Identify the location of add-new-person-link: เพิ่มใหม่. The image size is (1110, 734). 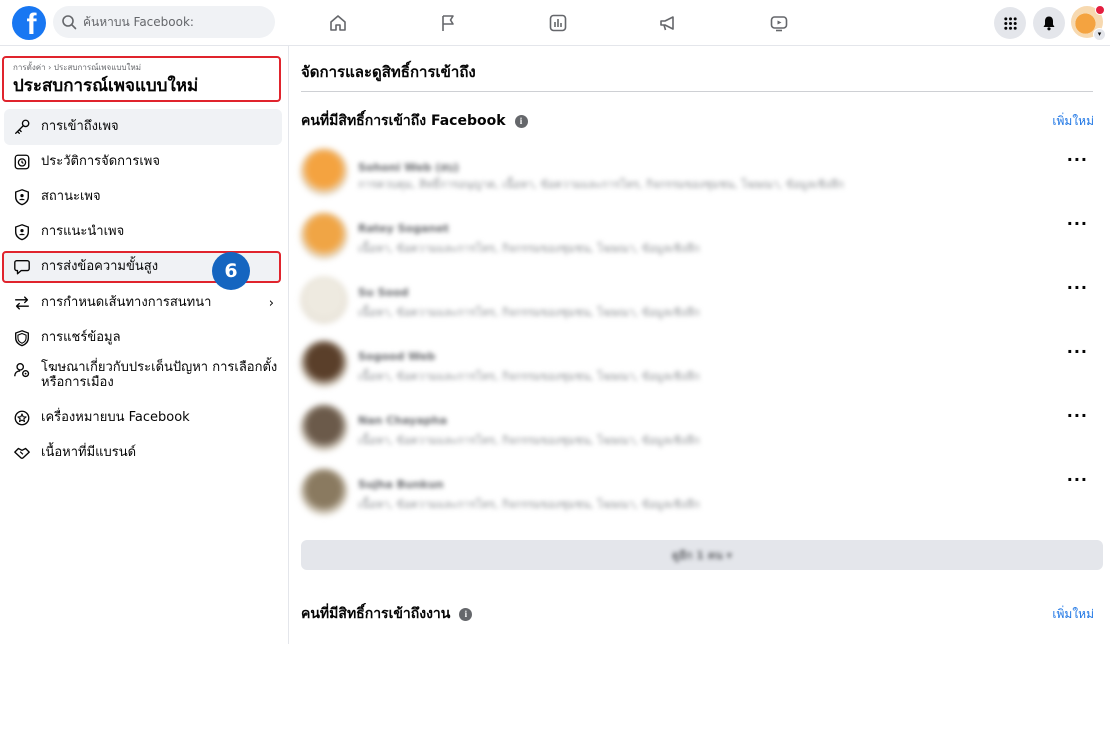
(1073, 121).